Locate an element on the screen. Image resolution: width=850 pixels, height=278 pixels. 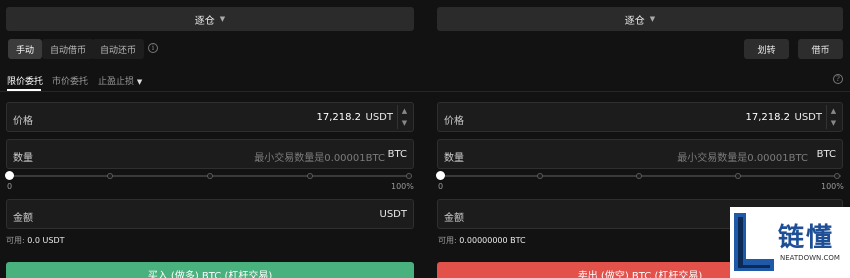
left-margin-mode-dropdown: 逐仓 ▼ is located at coordinates (210, 19).